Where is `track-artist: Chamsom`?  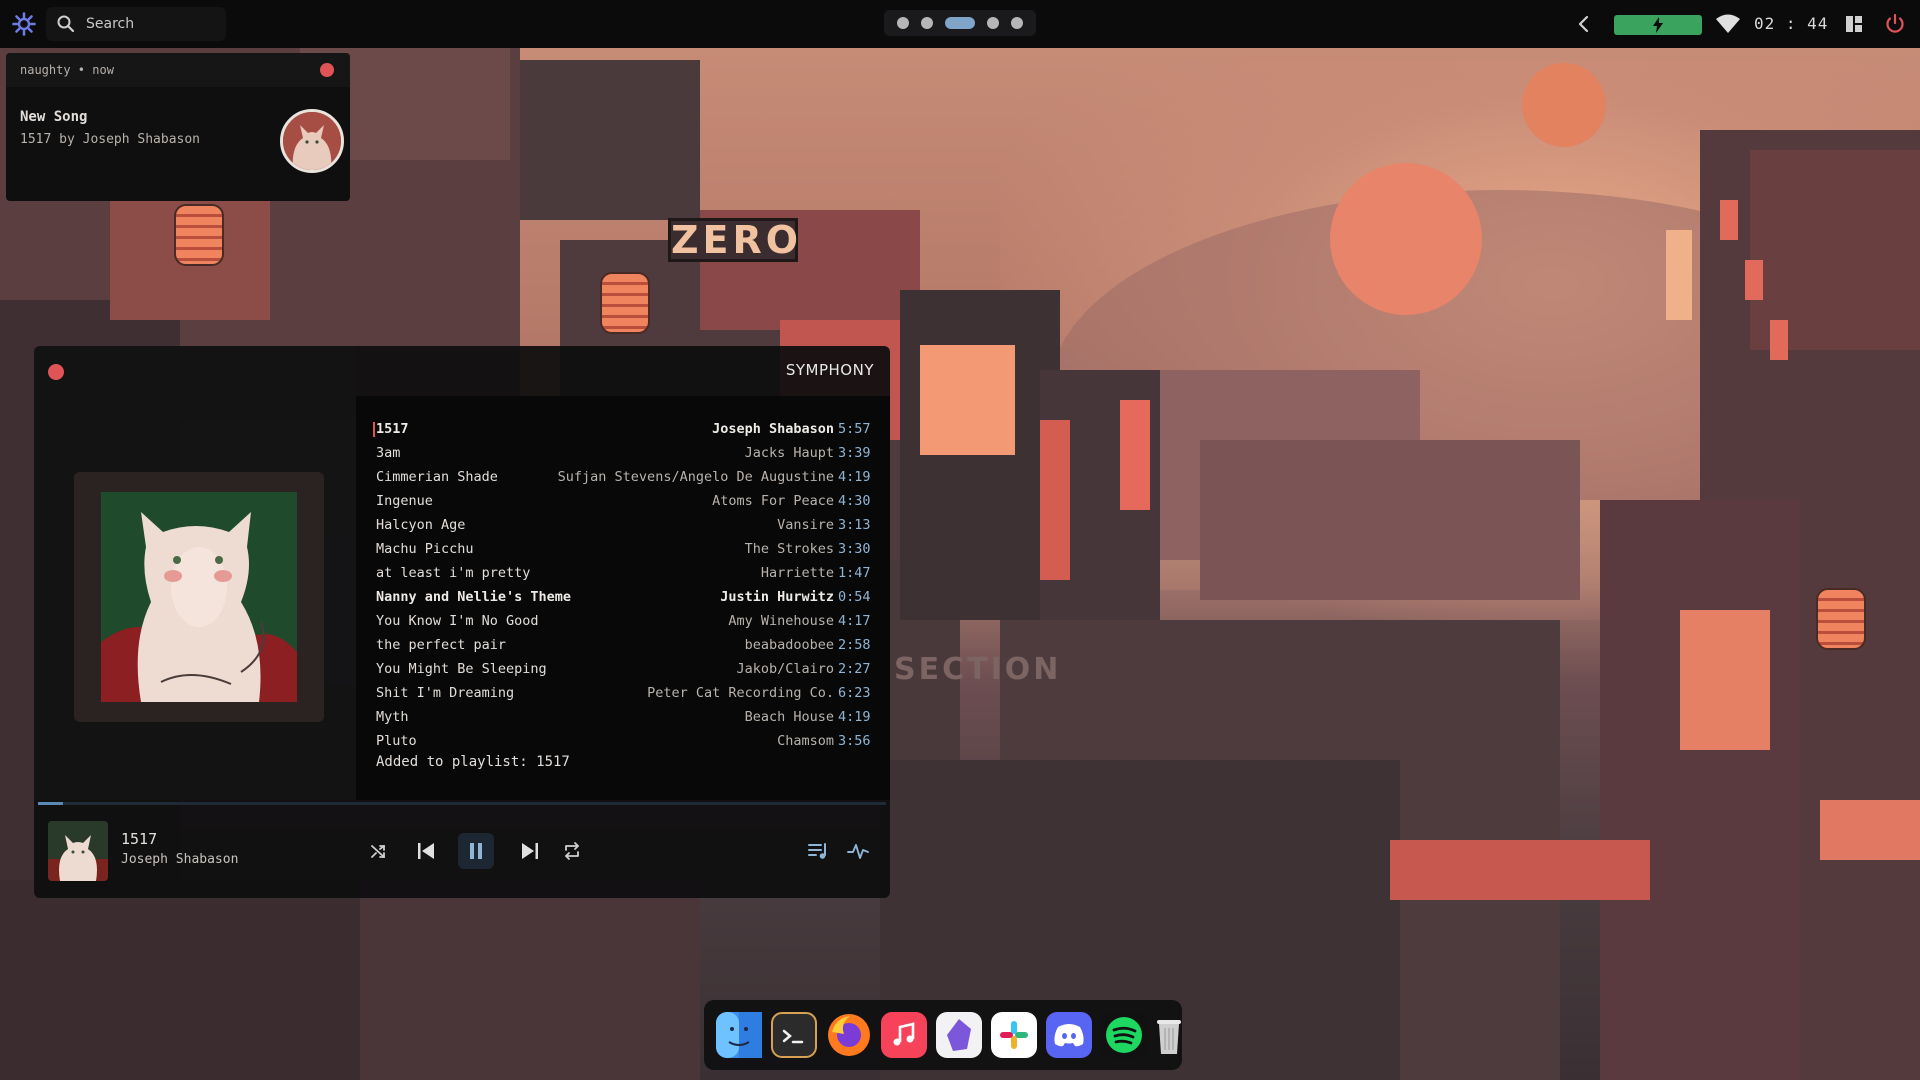
track-artist: Chamsom is located at coordinates (805, 741).